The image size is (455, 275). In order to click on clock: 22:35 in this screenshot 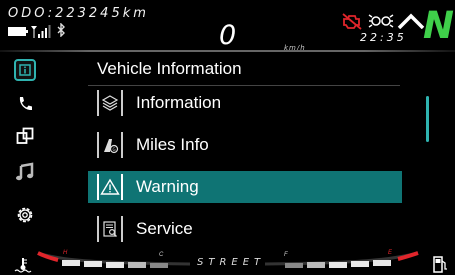, I will do `click(383, 37)`.